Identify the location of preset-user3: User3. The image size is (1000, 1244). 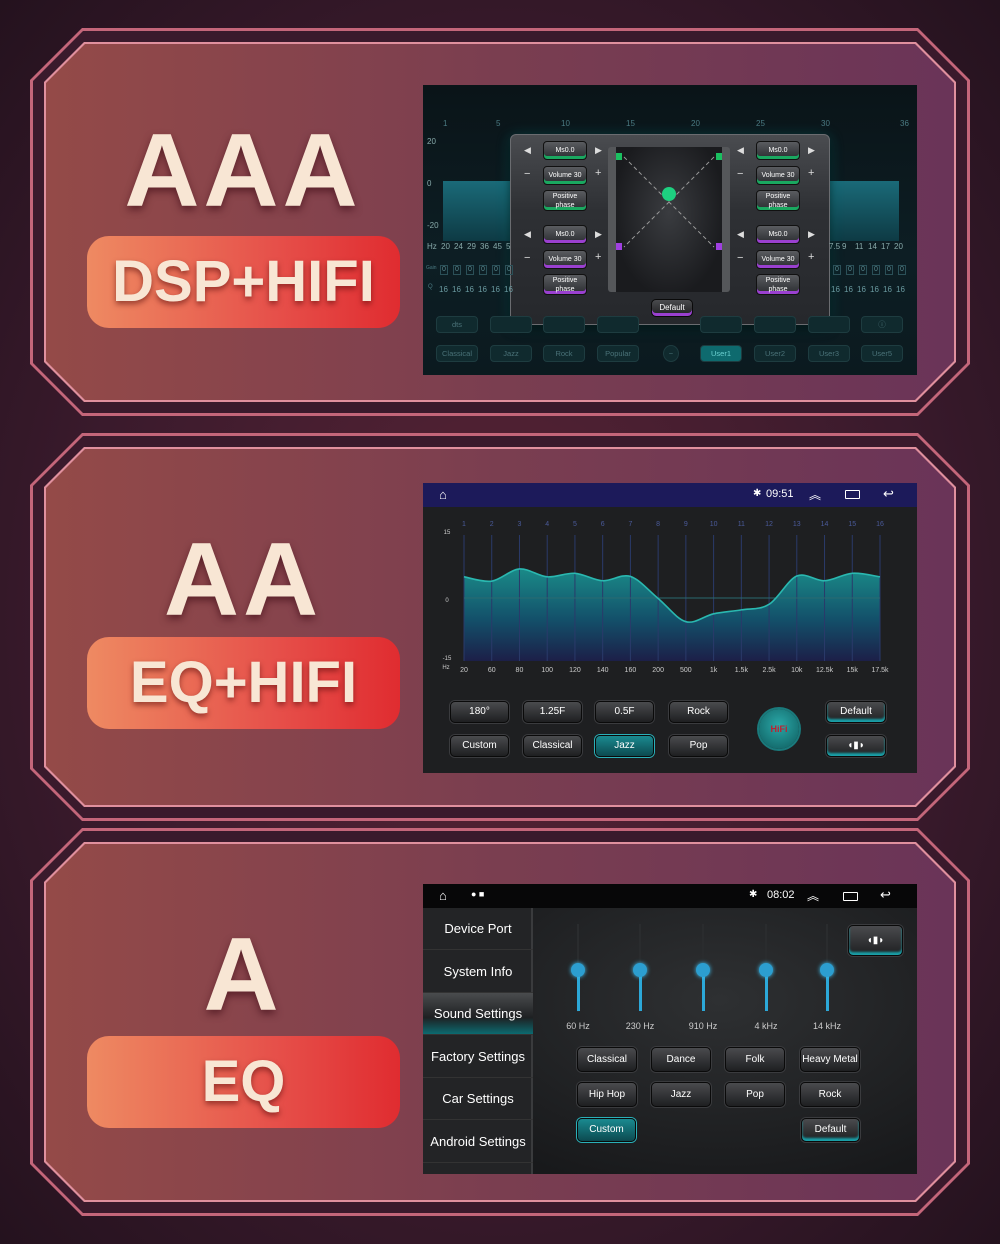
(829, 353).